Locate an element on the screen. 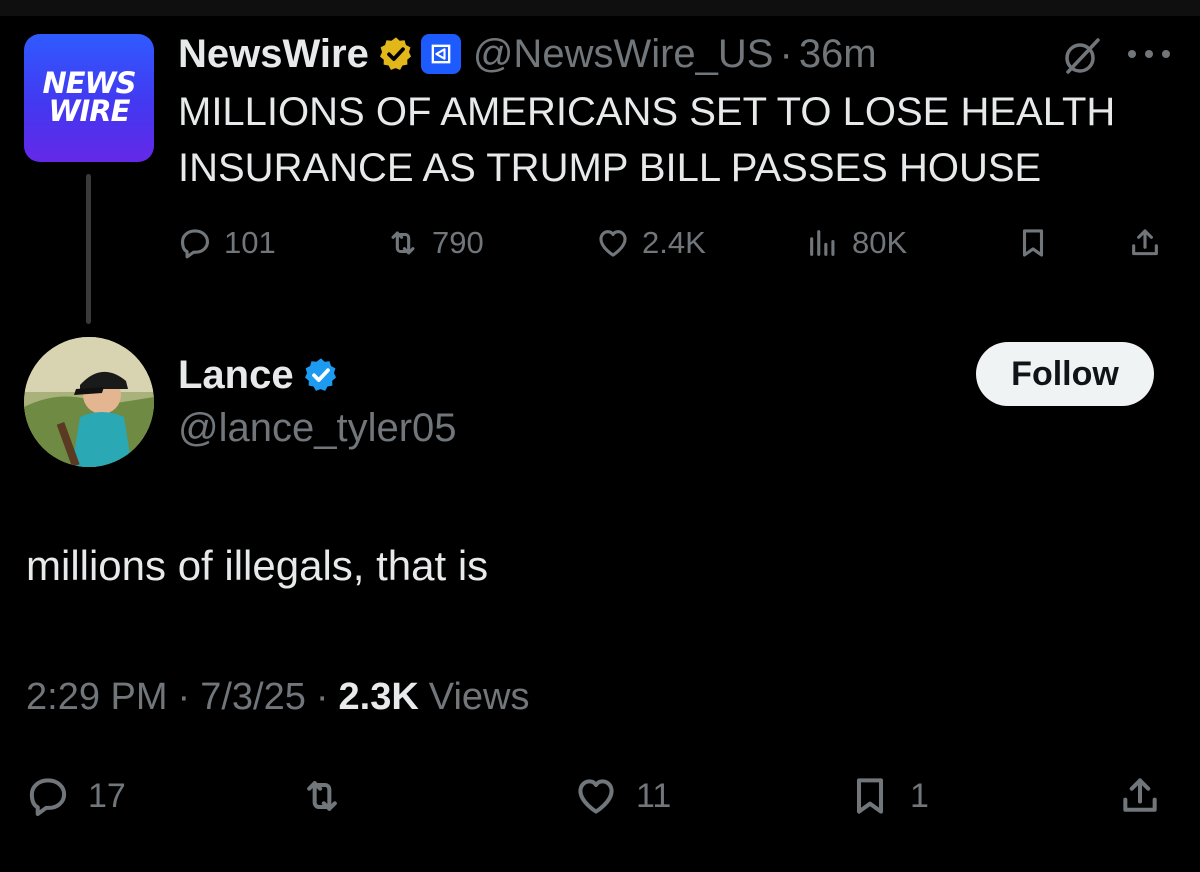  blue-verified-badge-icon is located at coordinates (320, 374).